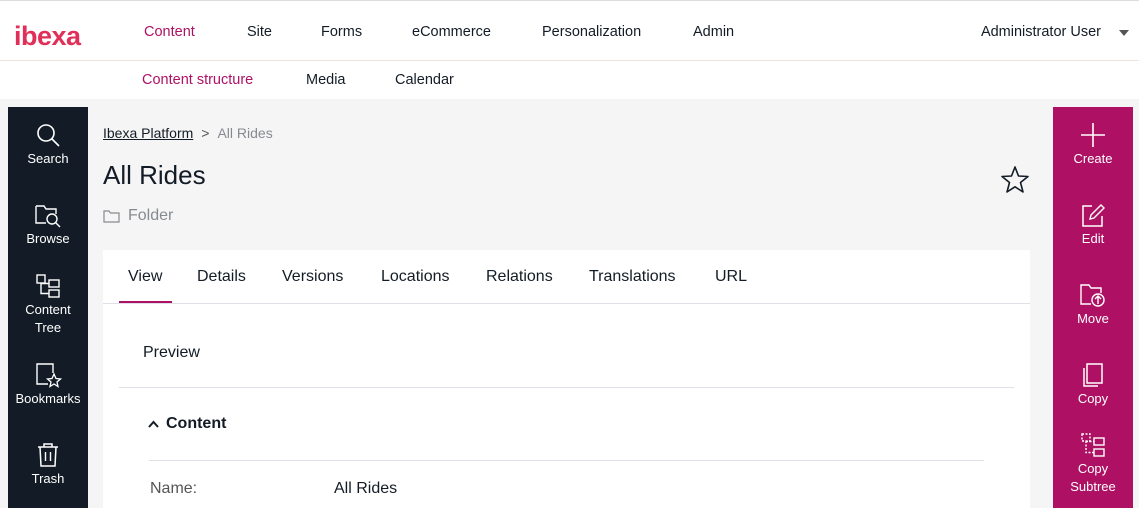 This screenshot has height=508, width=1139. What do you see at coordinates (731, 277) in the screenshot?
I see `tab-url: URL` at bounding box center [731, 277].